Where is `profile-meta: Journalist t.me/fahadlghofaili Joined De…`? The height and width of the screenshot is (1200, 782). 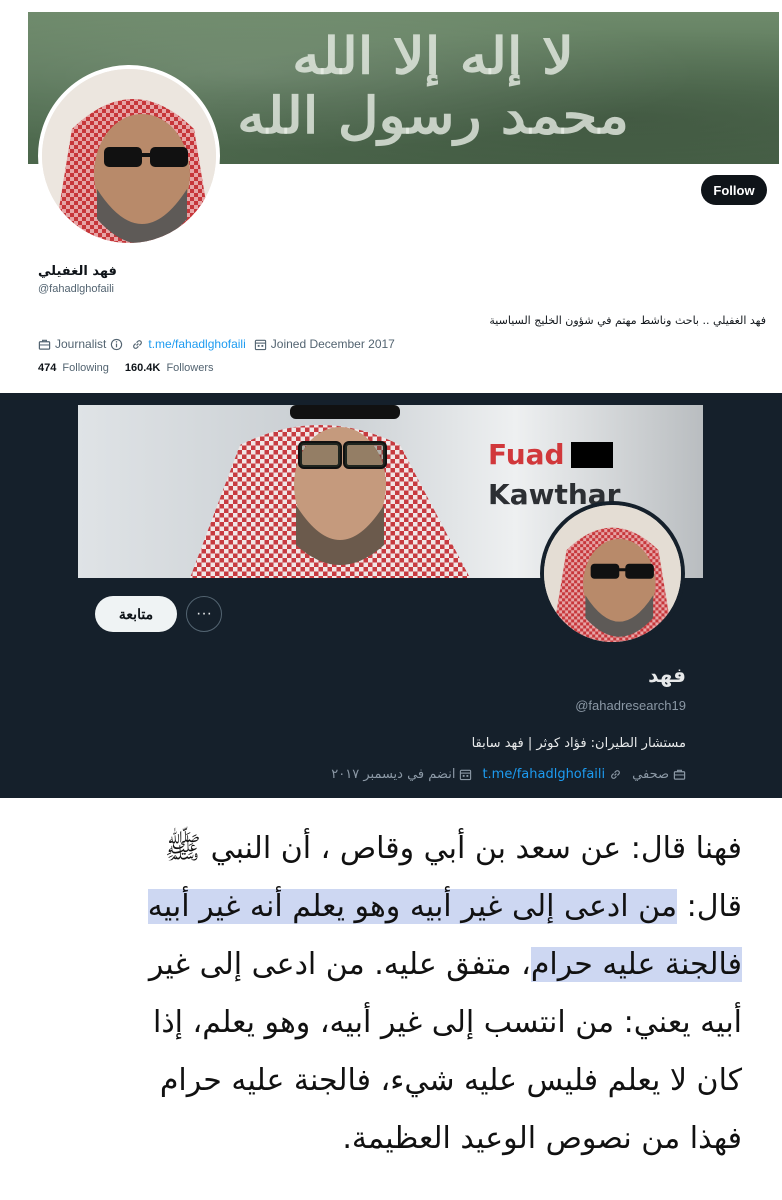 profile-meta: Journalist t.me/fahadlghofaili Joined De… is located at coordinates (216, 344).